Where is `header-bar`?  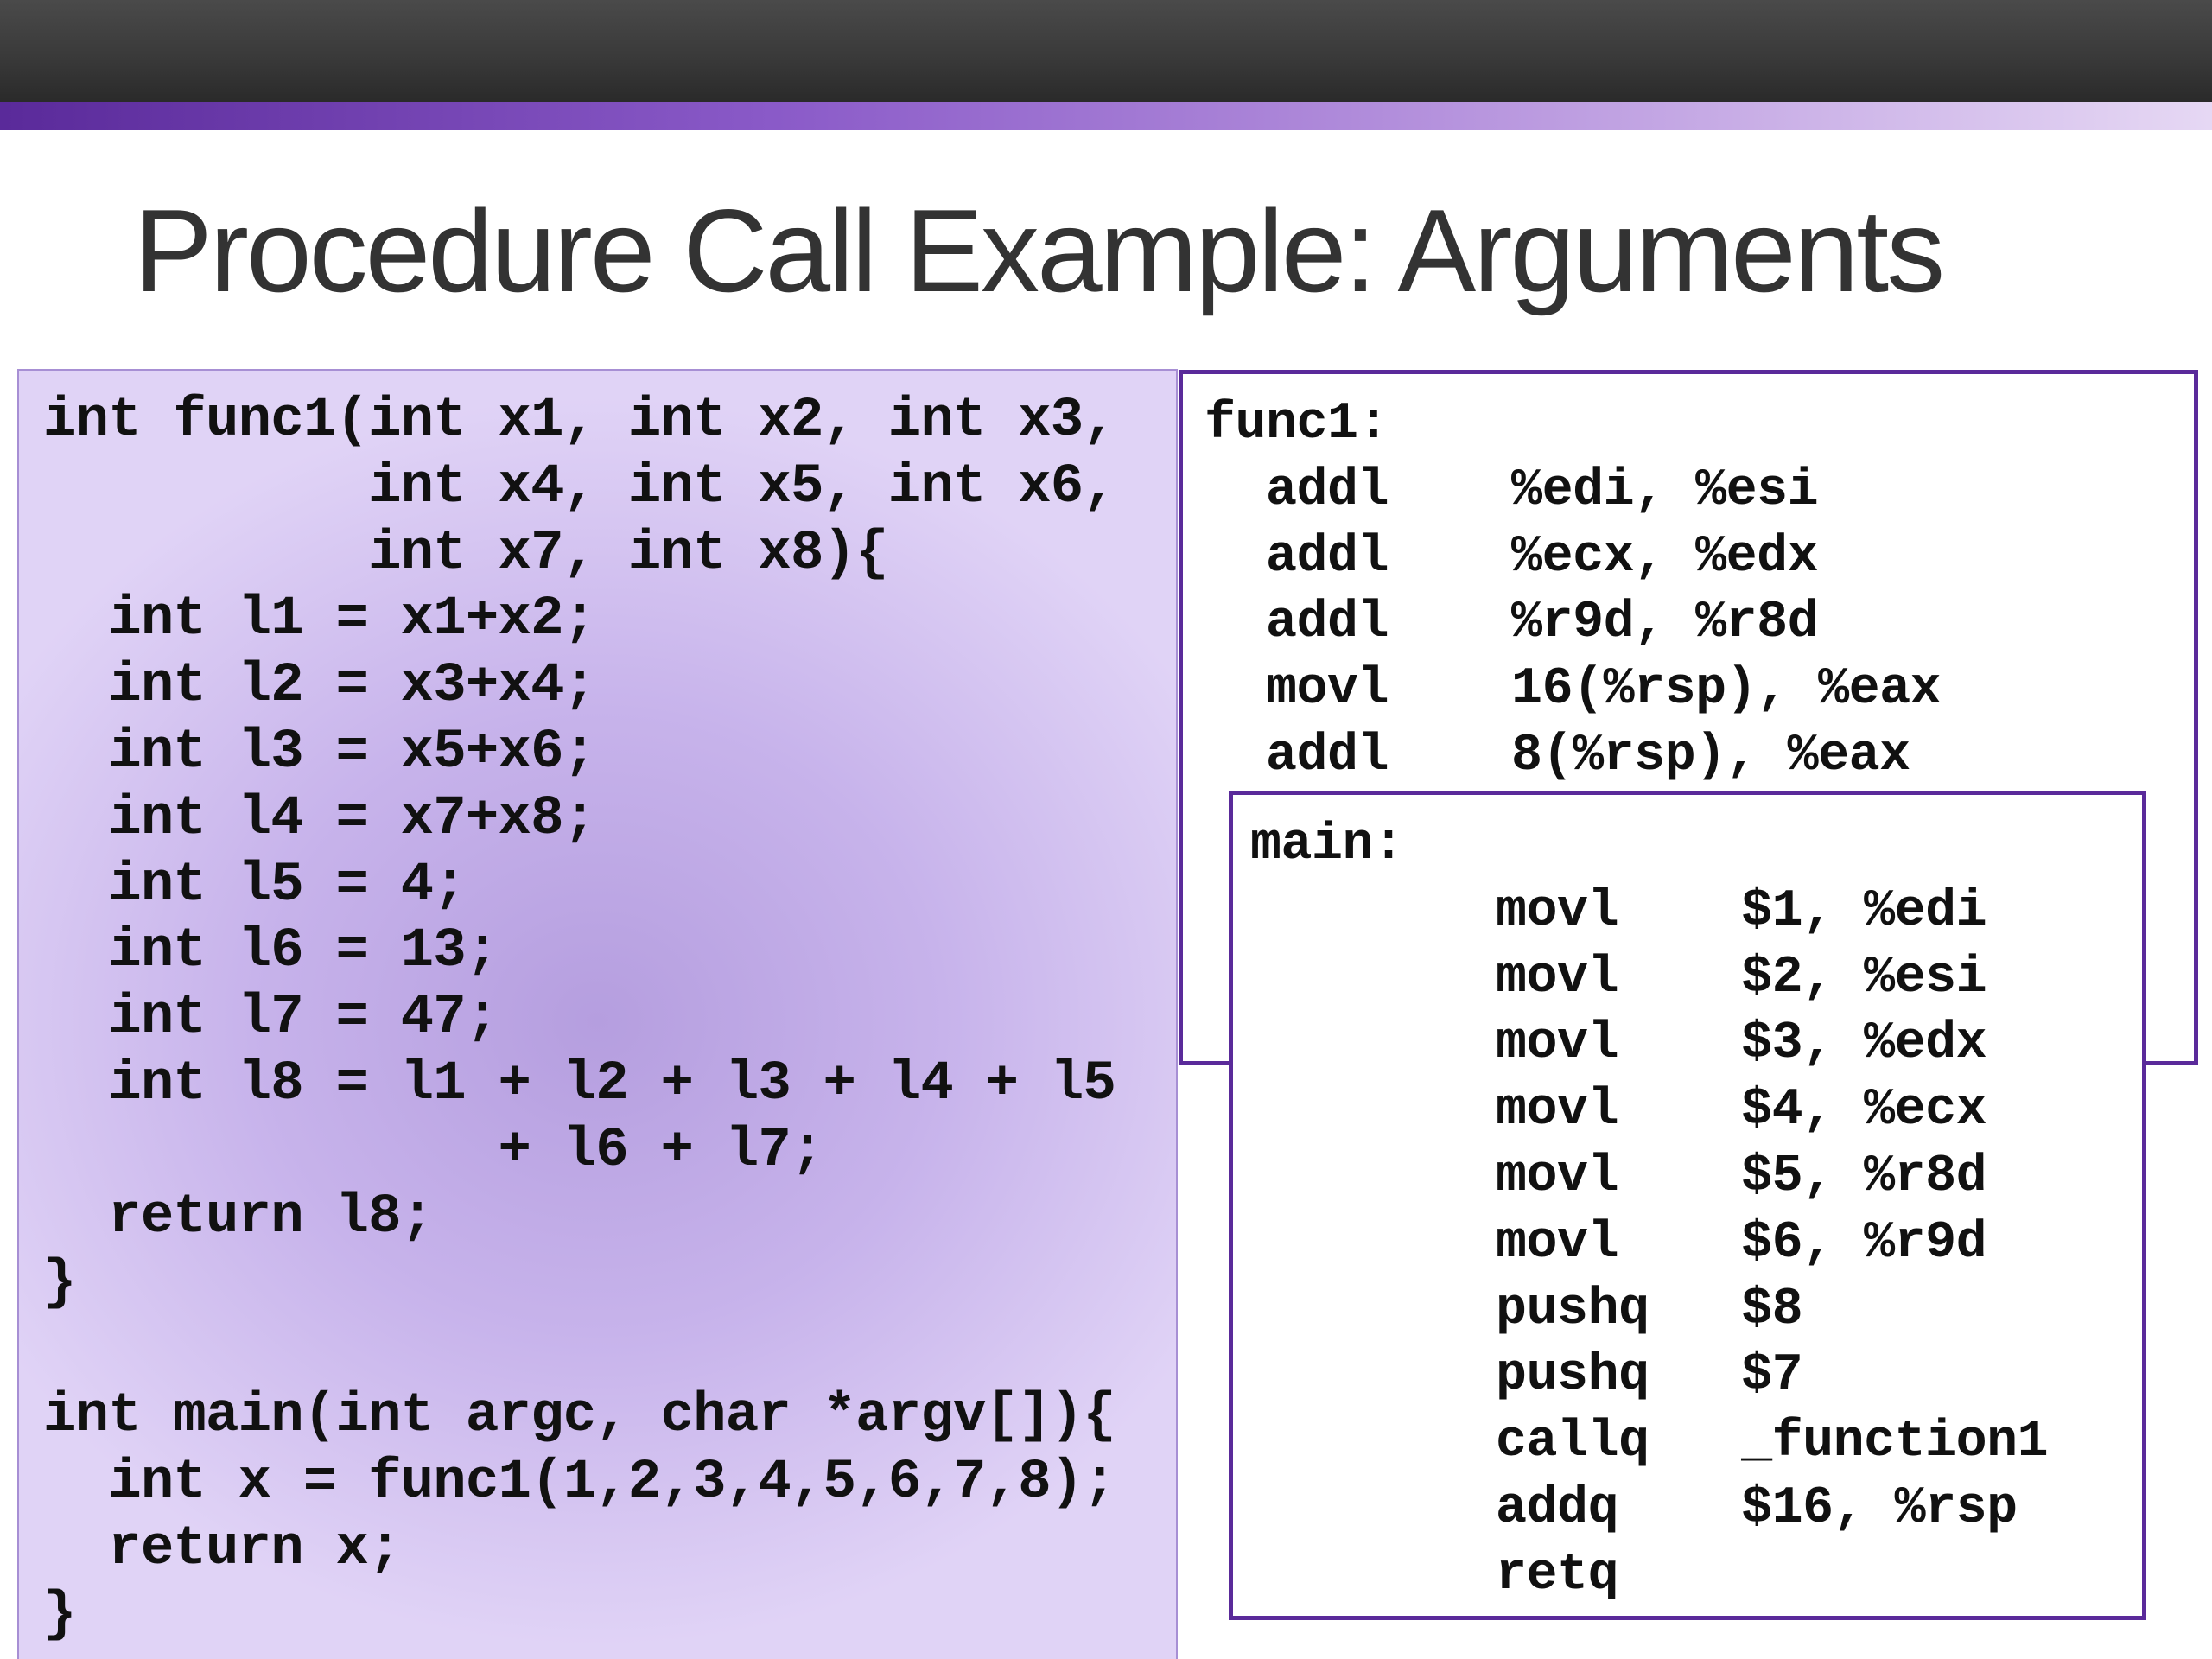
header-bar is located at coordinates (1106, 51).